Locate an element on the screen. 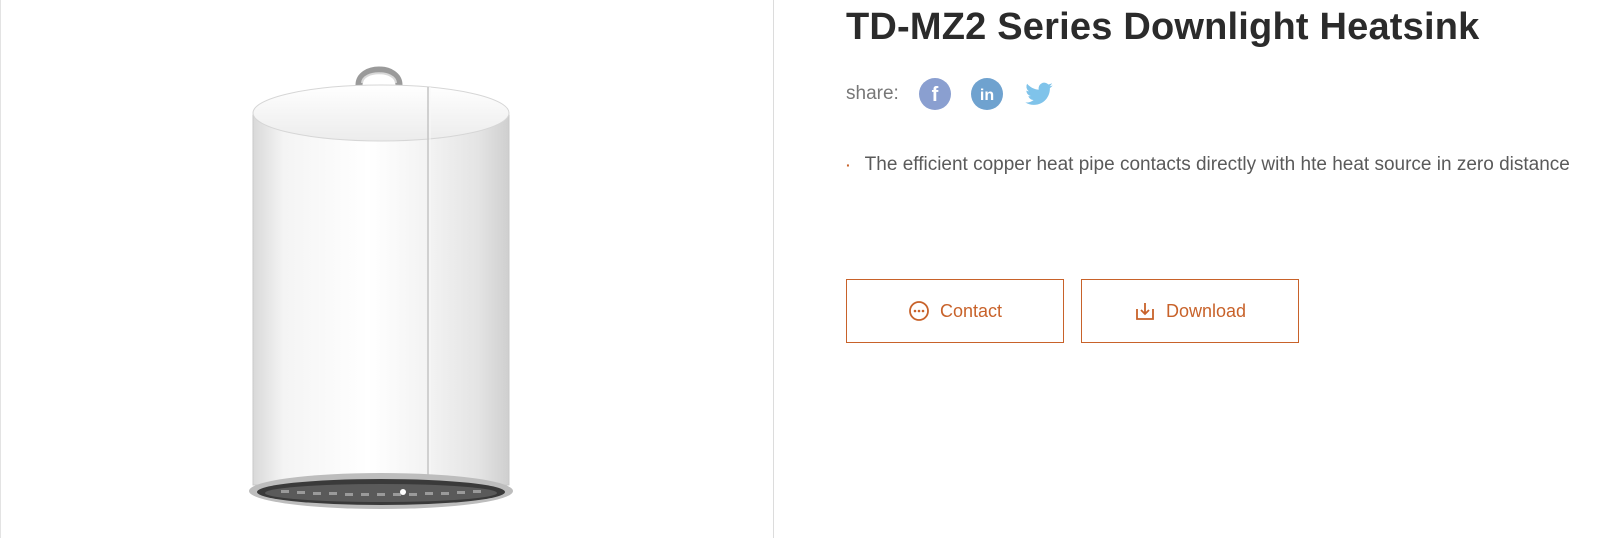  download-button: Download is located at coordinates (1190, 311).